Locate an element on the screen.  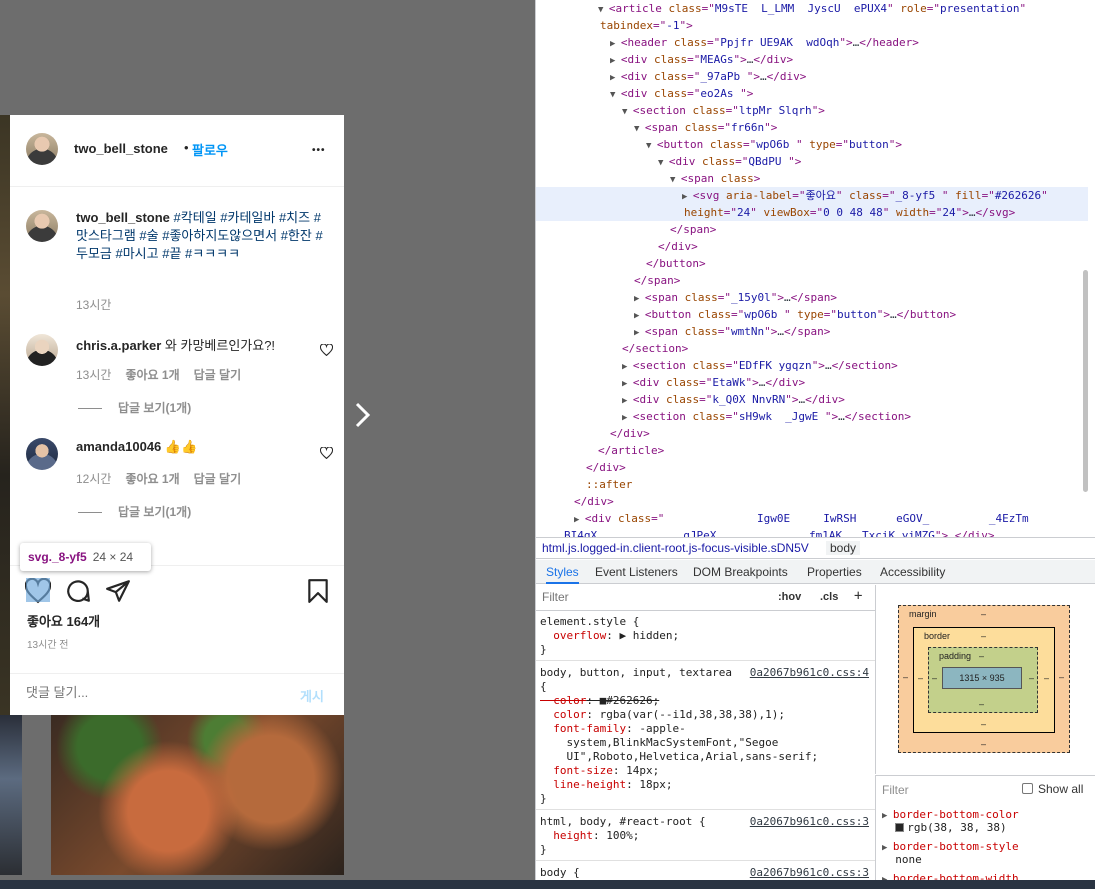
computed-prop: ▶ border-bottom-color rgb(38, 38, 38) is located at coordinates (950, 821).